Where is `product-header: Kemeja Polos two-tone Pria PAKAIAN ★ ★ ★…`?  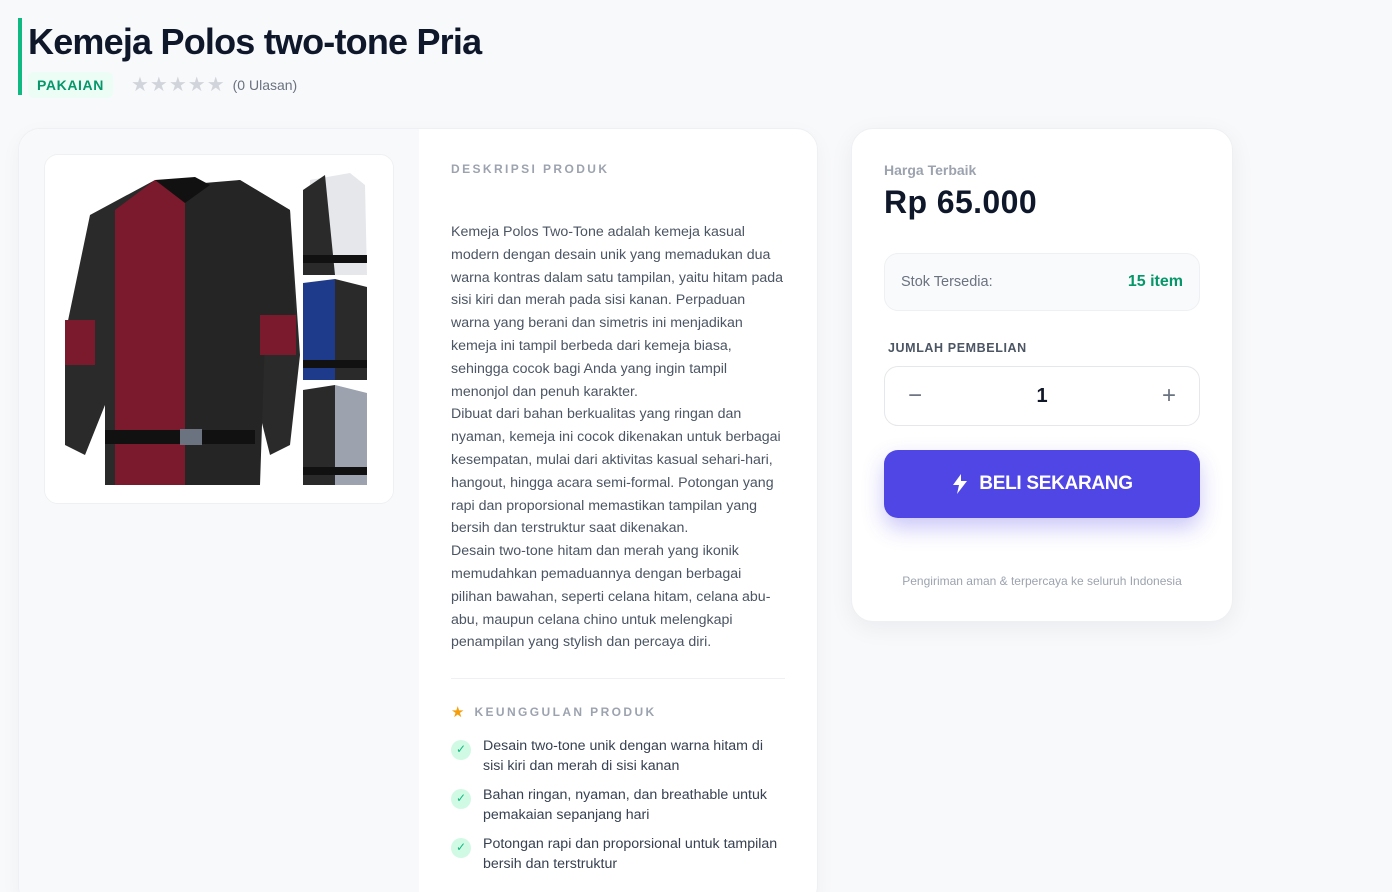
product-header: Kemeja Polos two-tone Pria PAKAIAN ★ ★ ★… is located at coordinates (250, 58).